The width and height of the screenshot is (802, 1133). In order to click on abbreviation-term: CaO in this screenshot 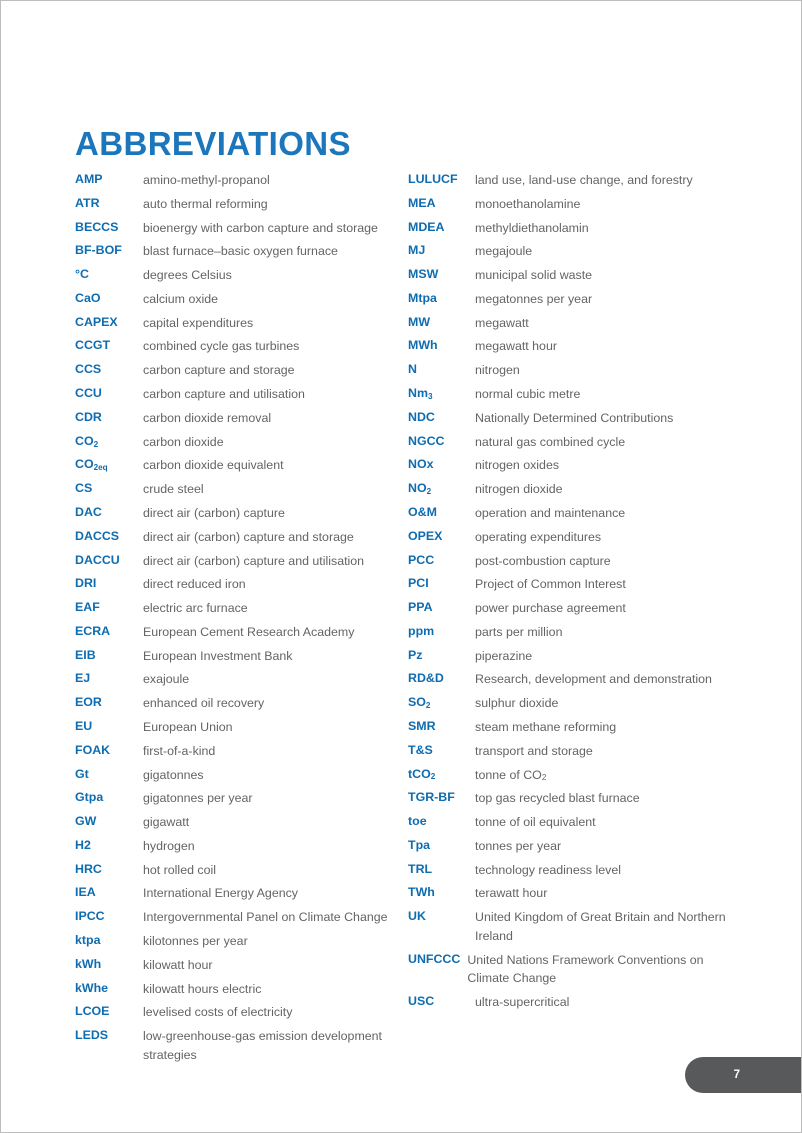, I will do `click(88, 297)`.